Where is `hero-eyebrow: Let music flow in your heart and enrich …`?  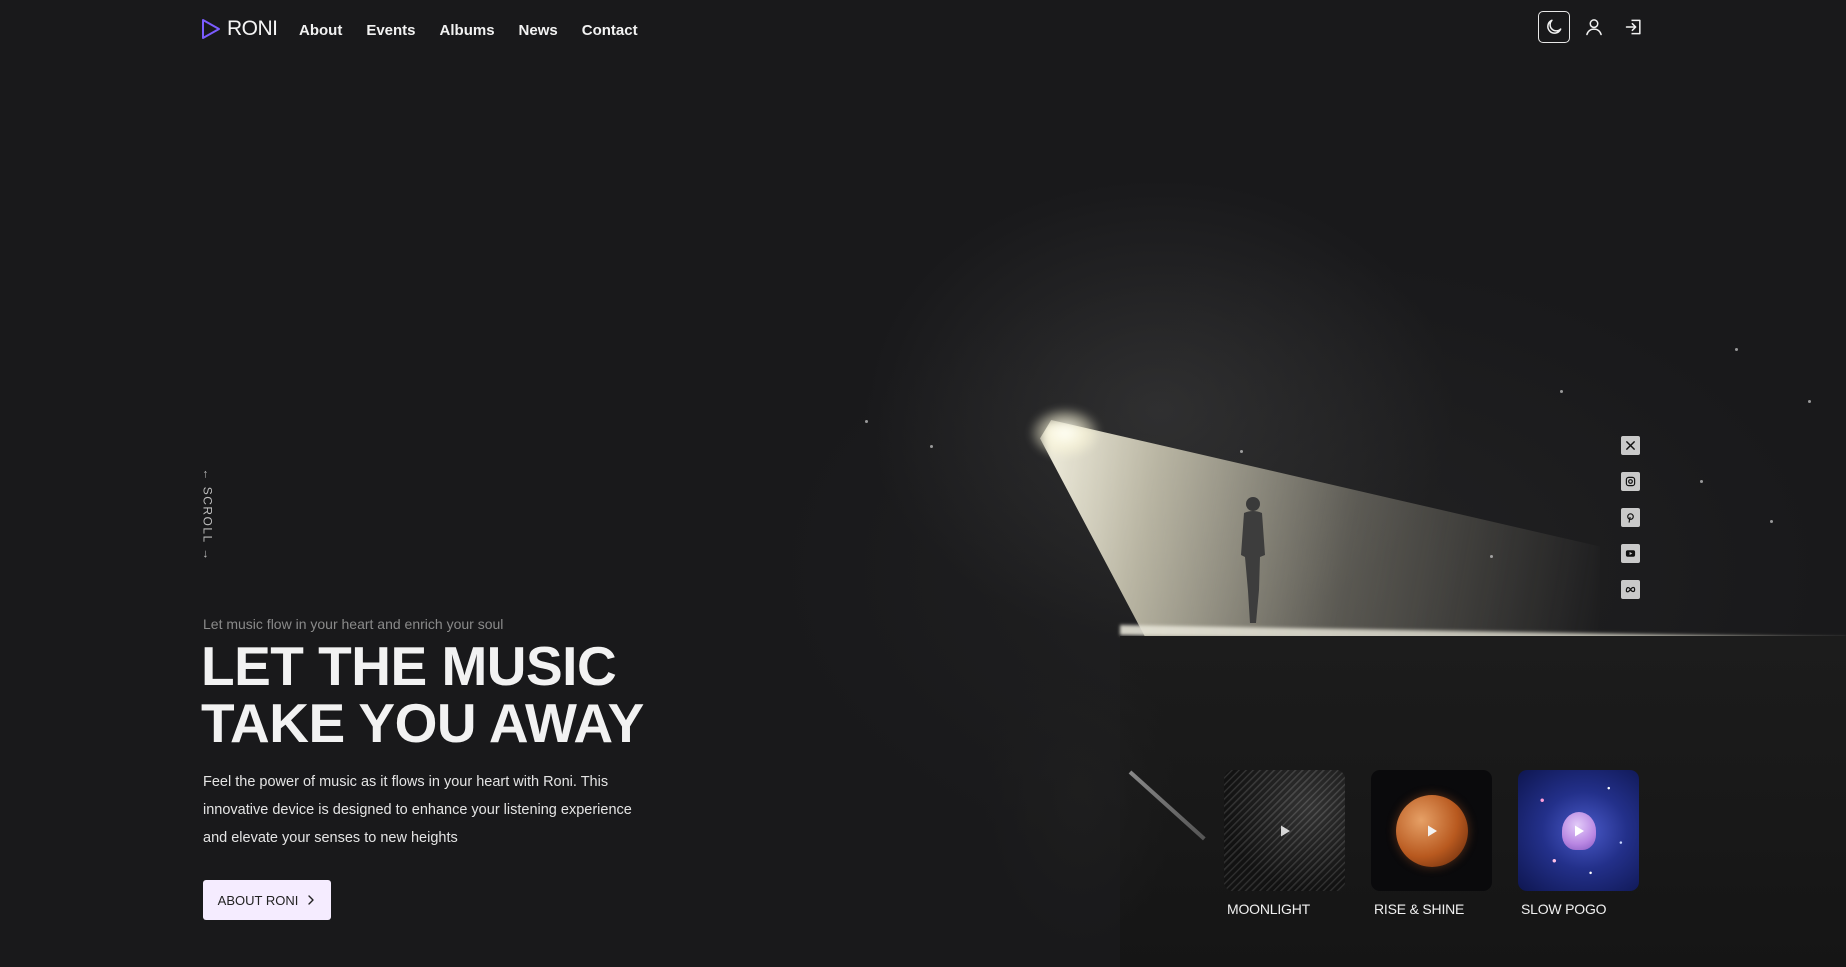
hero-eyebrow: Let music flow in your heart and enrich … is located at coordinates (353, 624).